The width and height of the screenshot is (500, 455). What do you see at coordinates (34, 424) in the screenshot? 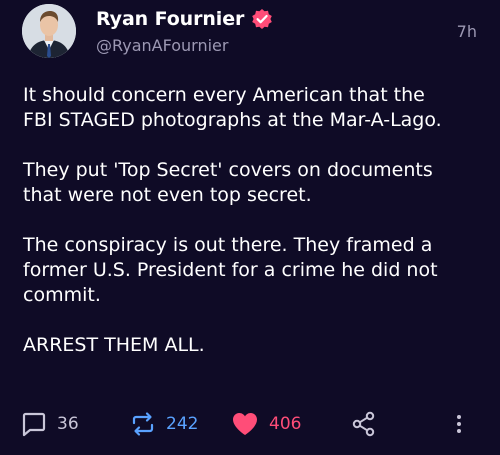
I see `reply-icon` at bounding box center [34, 424].